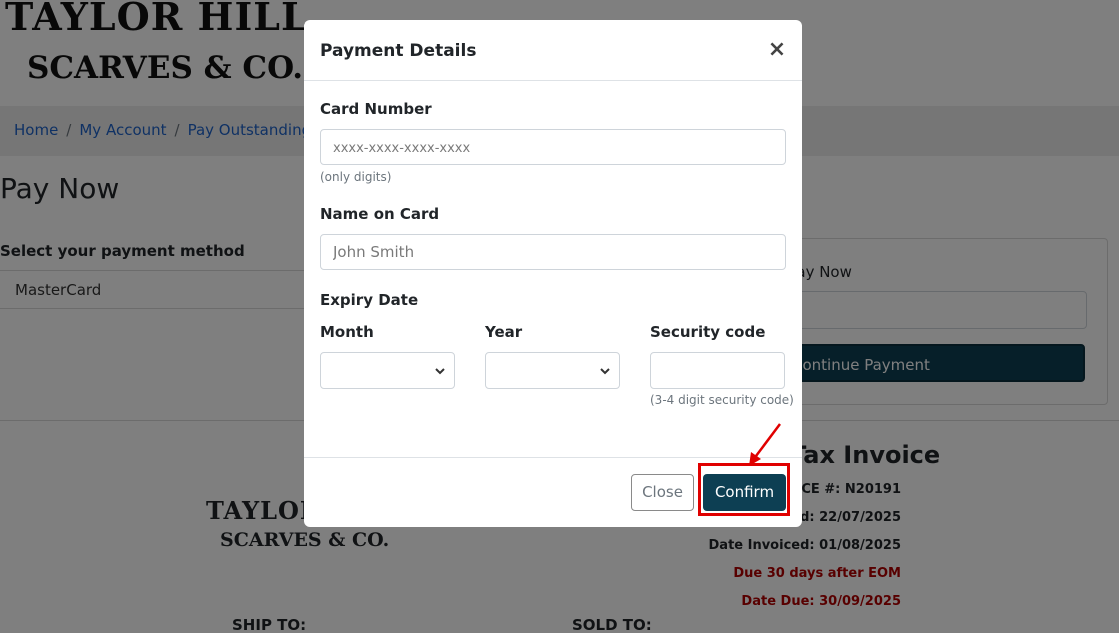 The width and height of the screenshot is (1119, 634). Describe the element at coordinates (347, 332) in the screenshot. I see `month-label: Month` at that location.